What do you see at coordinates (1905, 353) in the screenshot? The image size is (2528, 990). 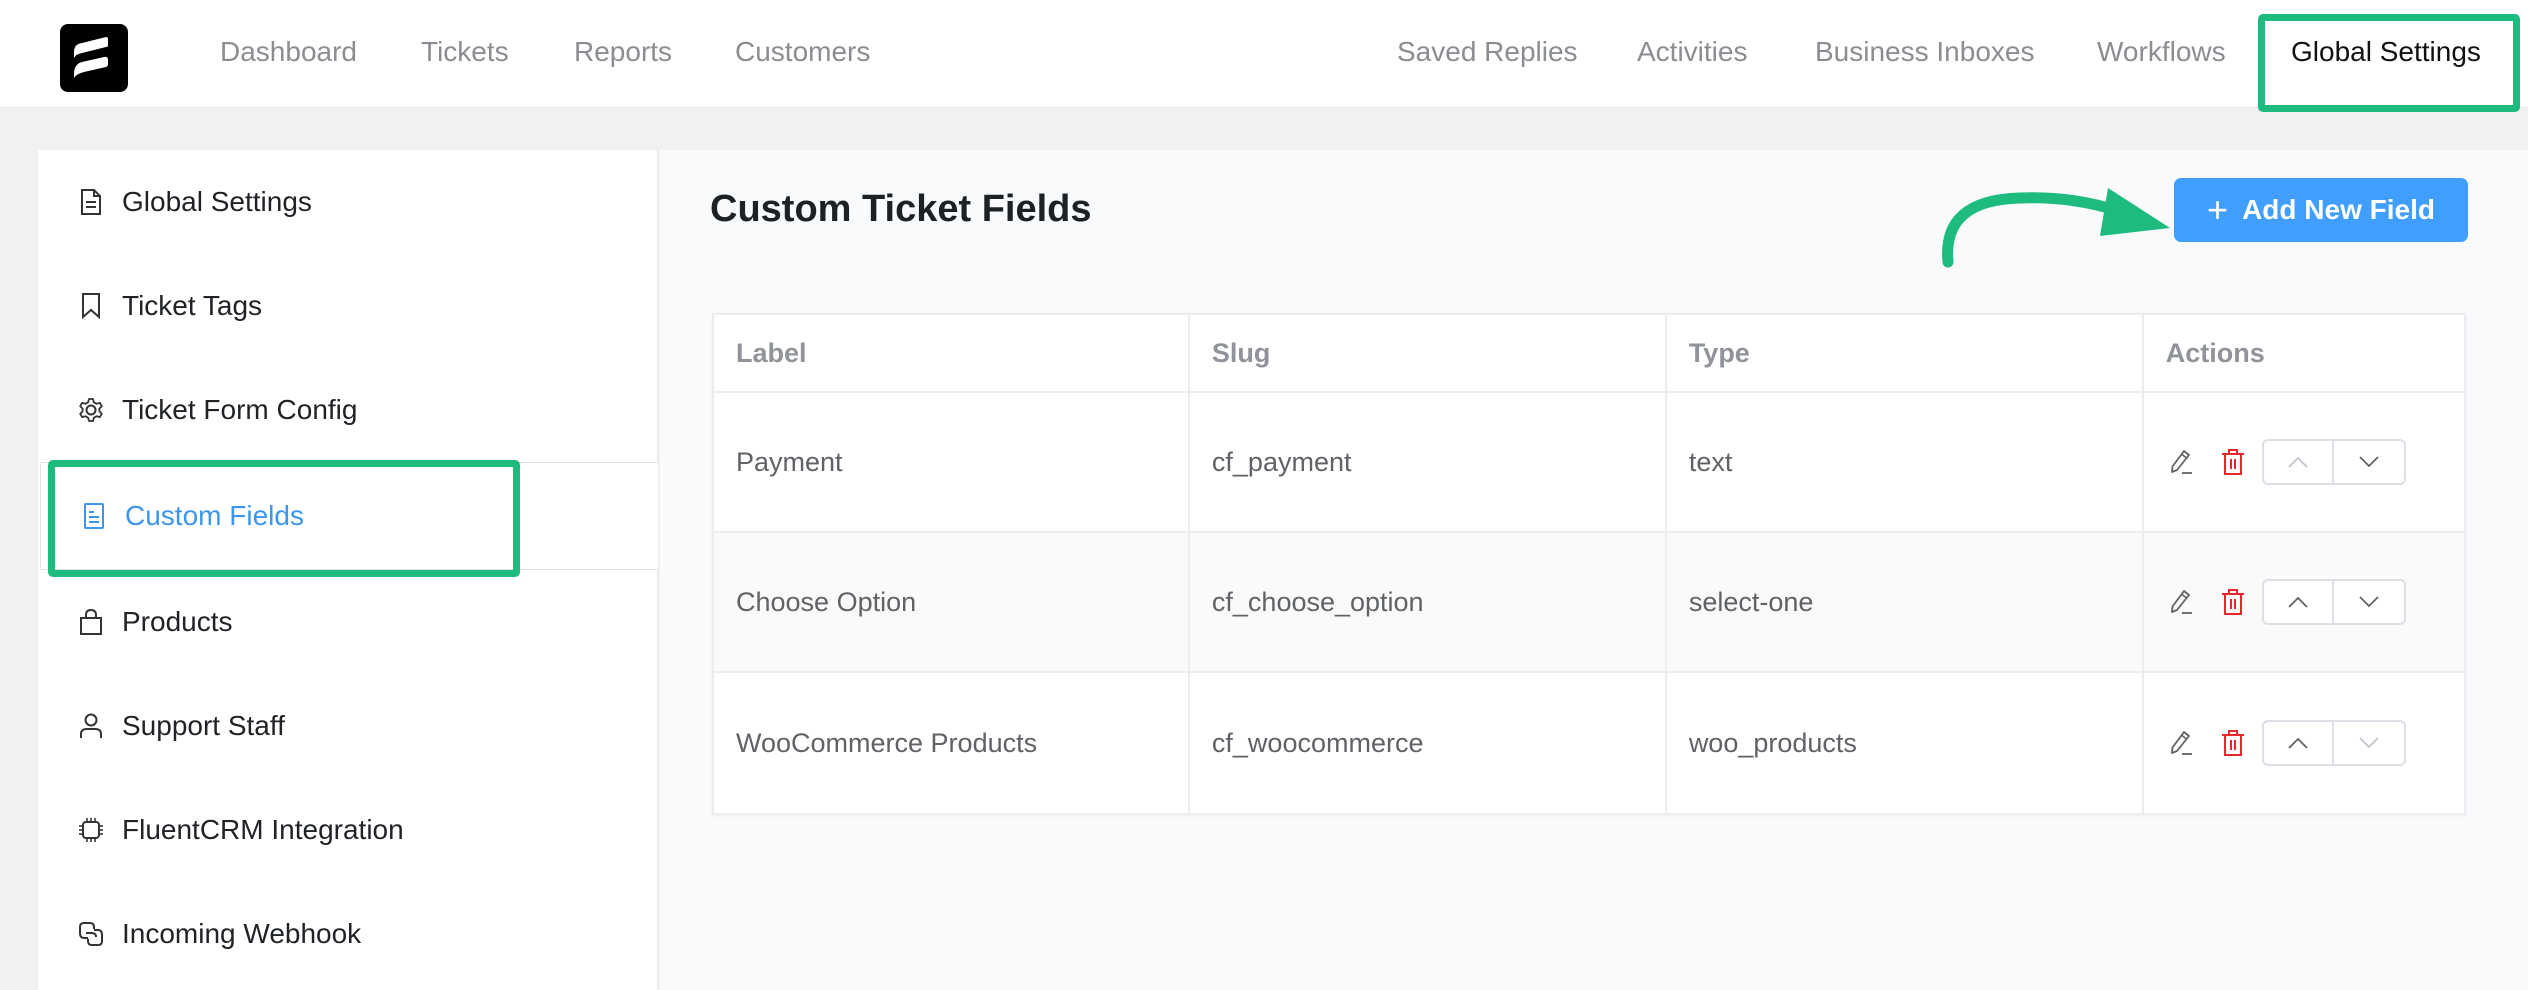 I see `column-header-type: Type` at bounding box center [1905, 353].